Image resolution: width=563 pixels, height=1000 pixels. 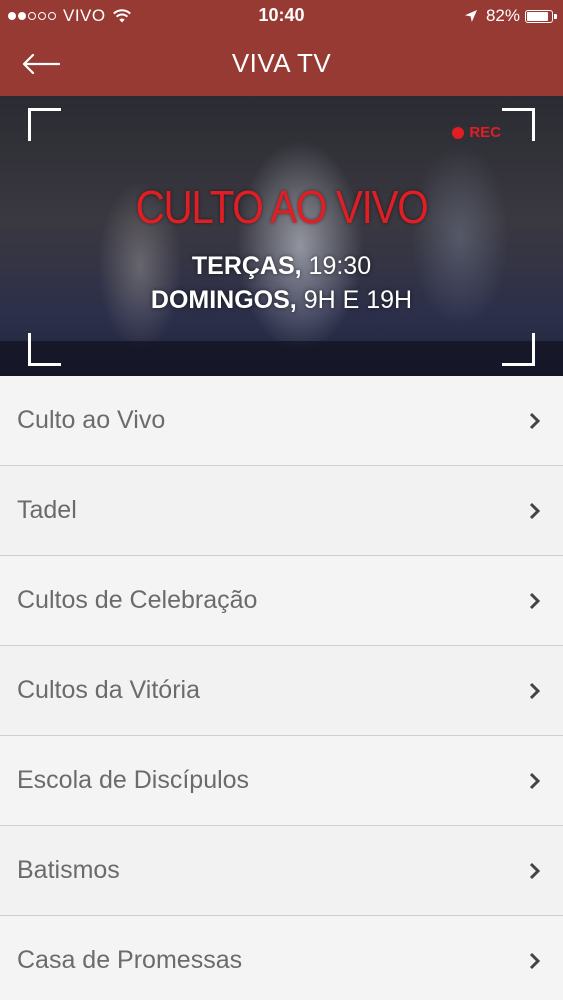 What do you see at coordinates (281, 16) in the screenshot?
I see `status-bar: VIVO 10:40 82%` at bounding box center [281, 16].